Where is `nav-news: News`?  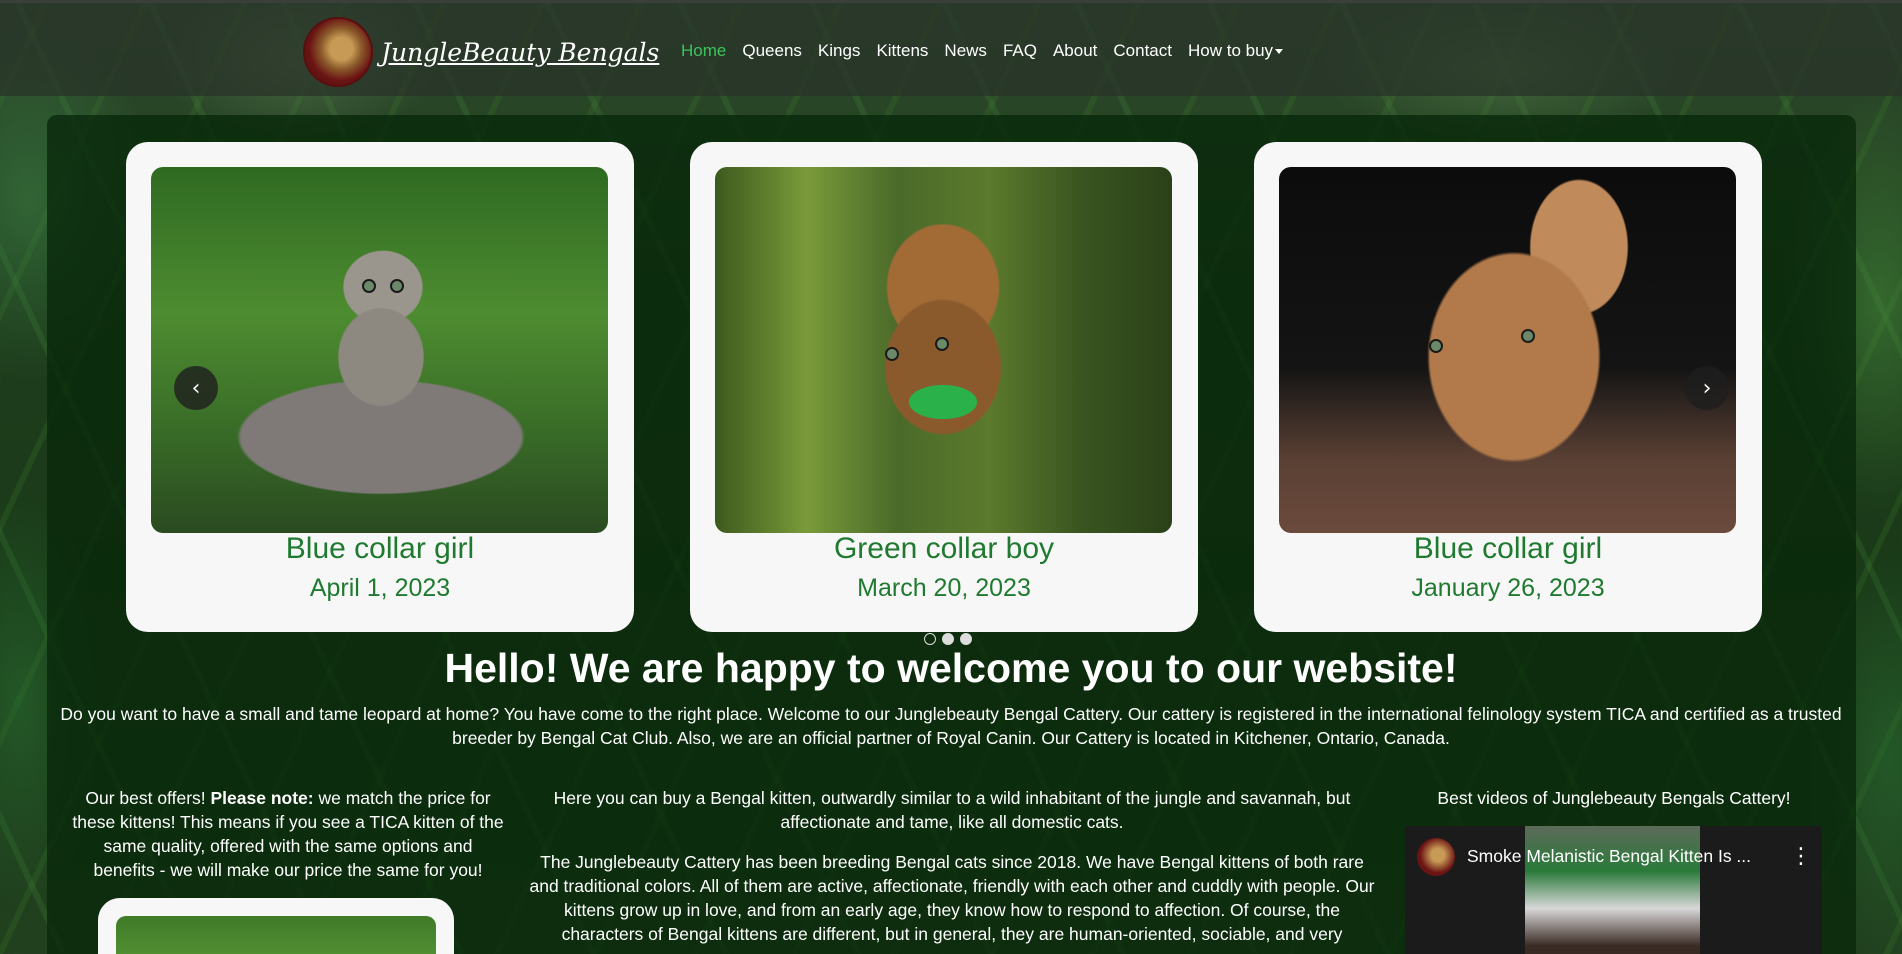 nav-news: News is located at coordinates (965, 51).